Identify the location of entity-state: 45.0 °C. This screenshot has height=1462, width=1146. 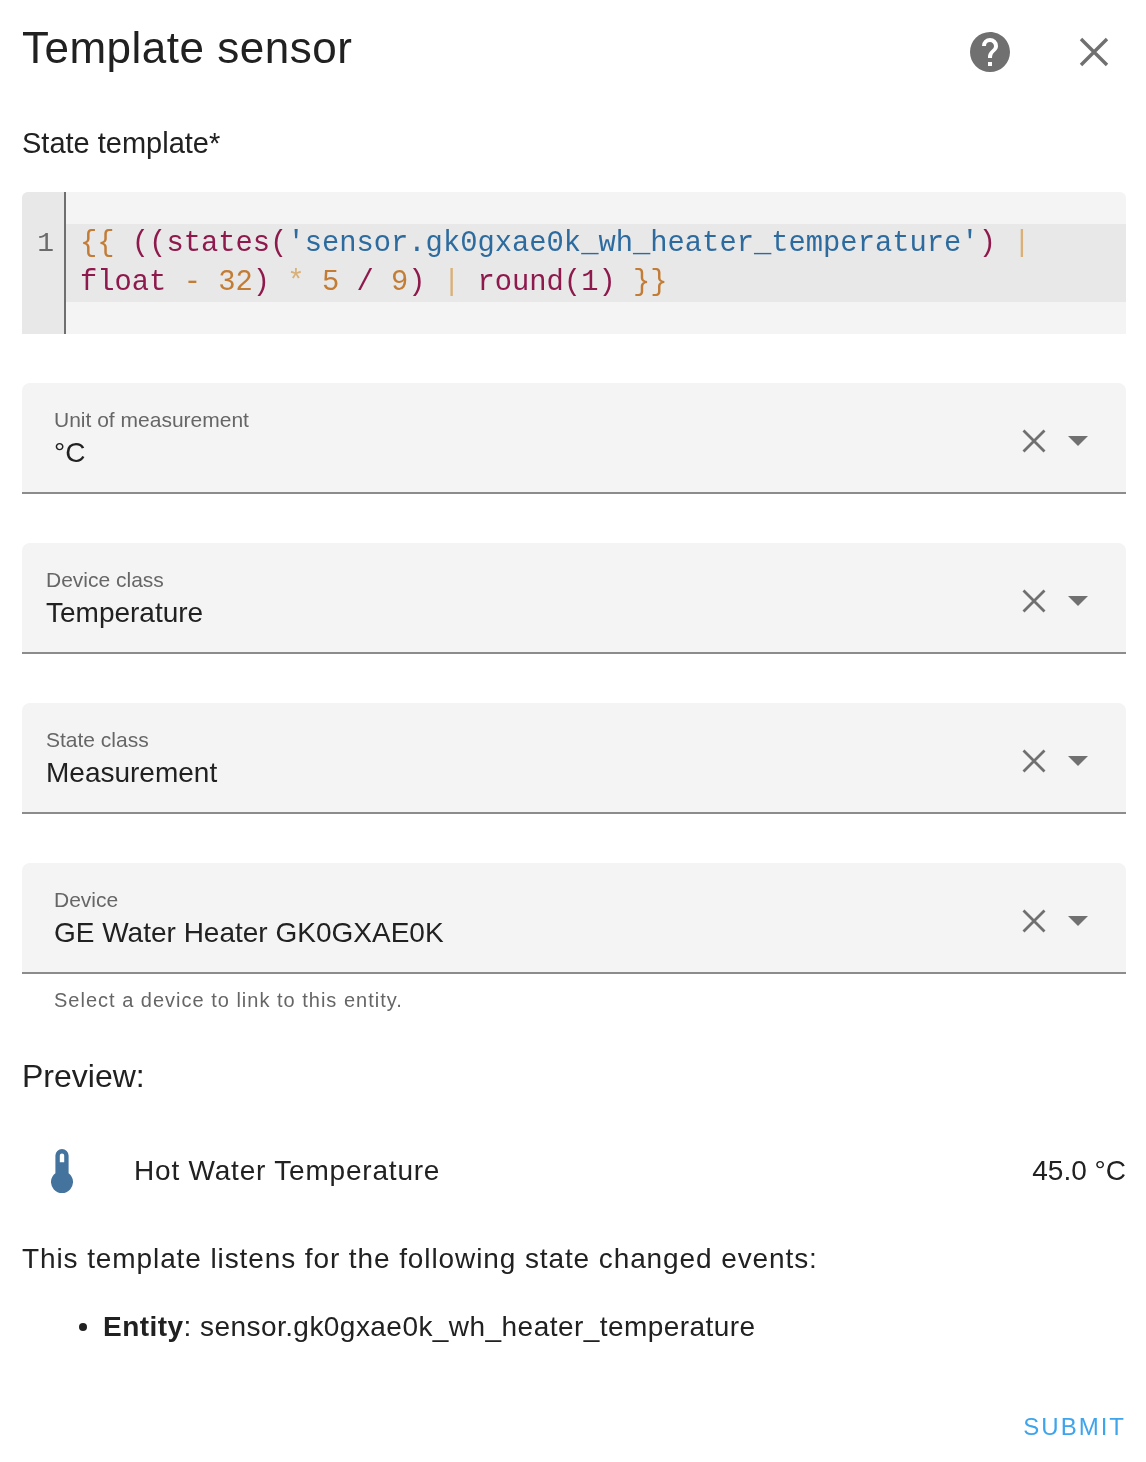
(1079, 1171).